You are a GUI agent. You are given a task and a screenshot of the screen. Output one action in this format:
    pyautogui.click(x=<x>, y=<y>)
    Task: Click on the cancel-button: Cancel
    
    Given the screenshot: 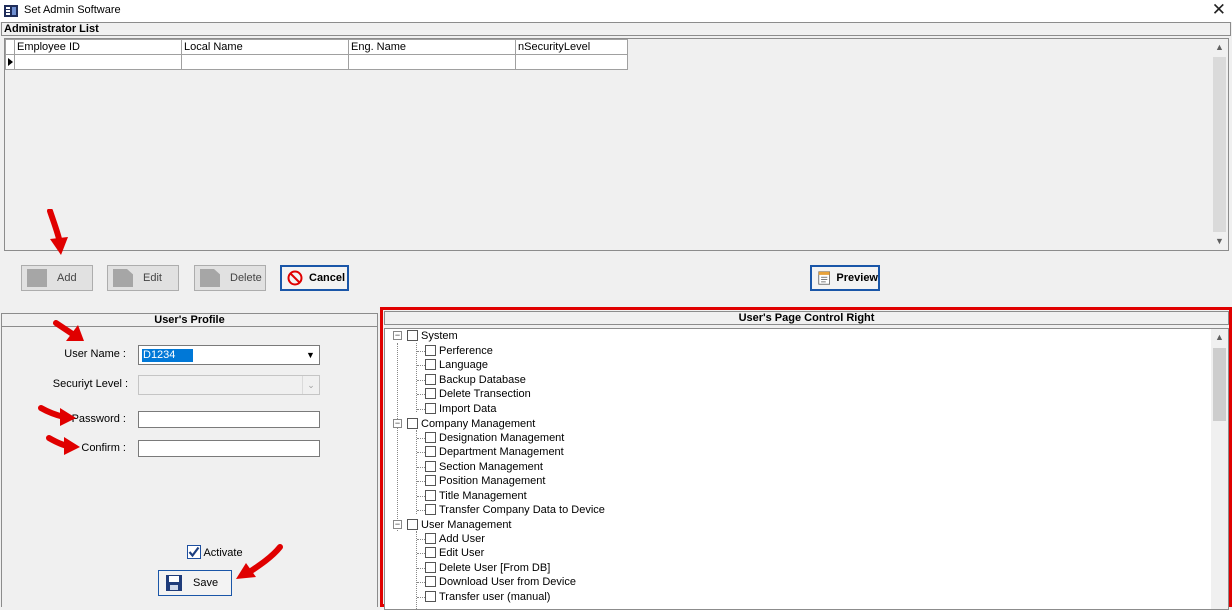 What is the action you would take?
    pyautogui.click(x=314, y=278)
    